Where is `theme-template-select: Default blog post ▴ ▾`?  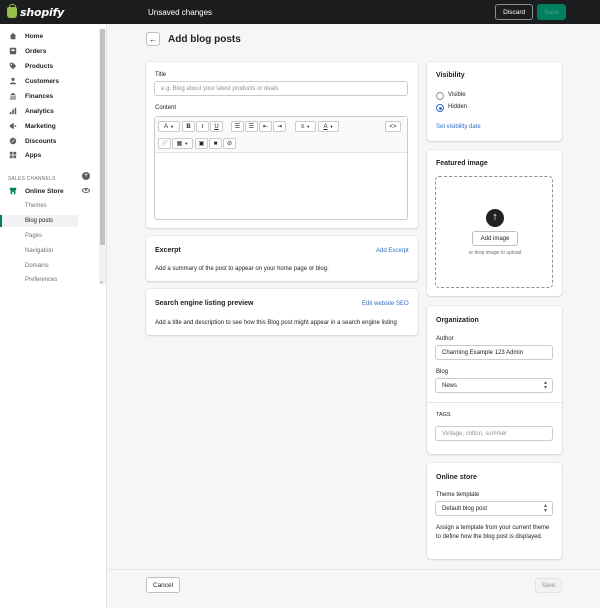
theme-template-select: Default blog post ▴ ▾ is located at coordinates (494, 508).